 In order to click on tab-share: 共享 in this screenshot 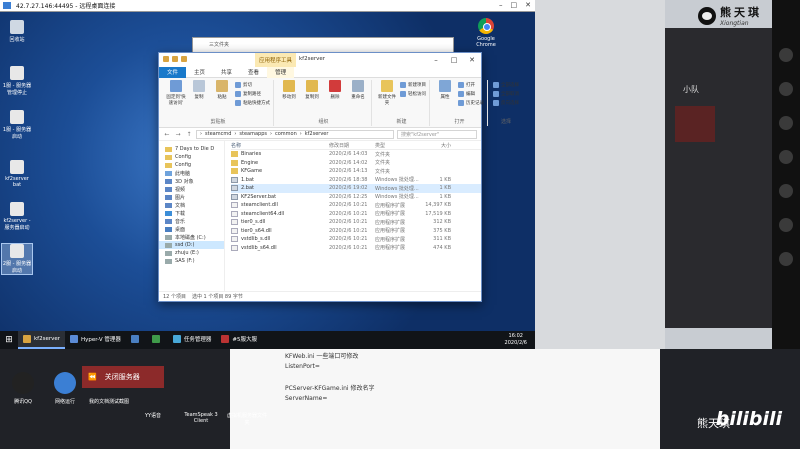, I will do `click(226, 72)`.